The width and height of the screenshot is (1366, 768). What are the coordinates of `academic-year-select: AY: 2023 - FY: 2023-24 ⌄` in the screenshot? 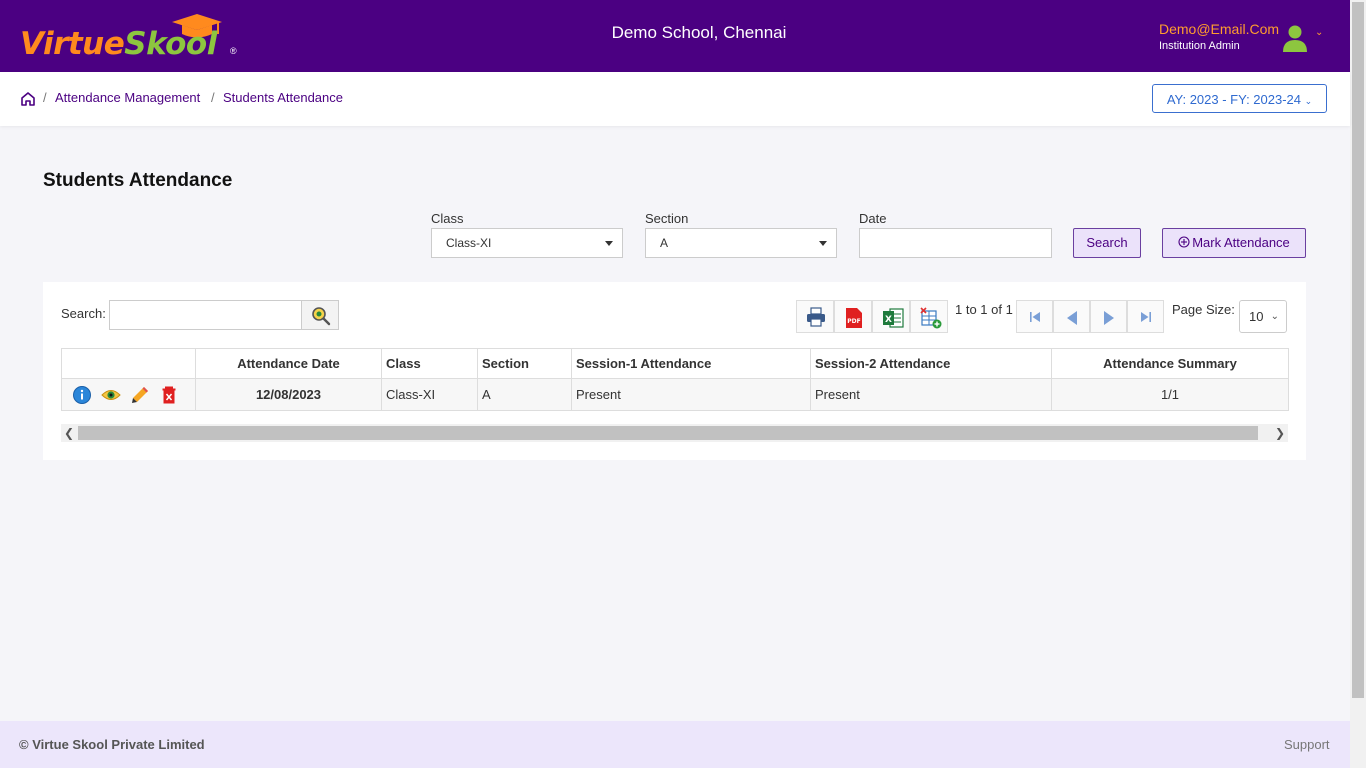 It's located at (1239, 98).